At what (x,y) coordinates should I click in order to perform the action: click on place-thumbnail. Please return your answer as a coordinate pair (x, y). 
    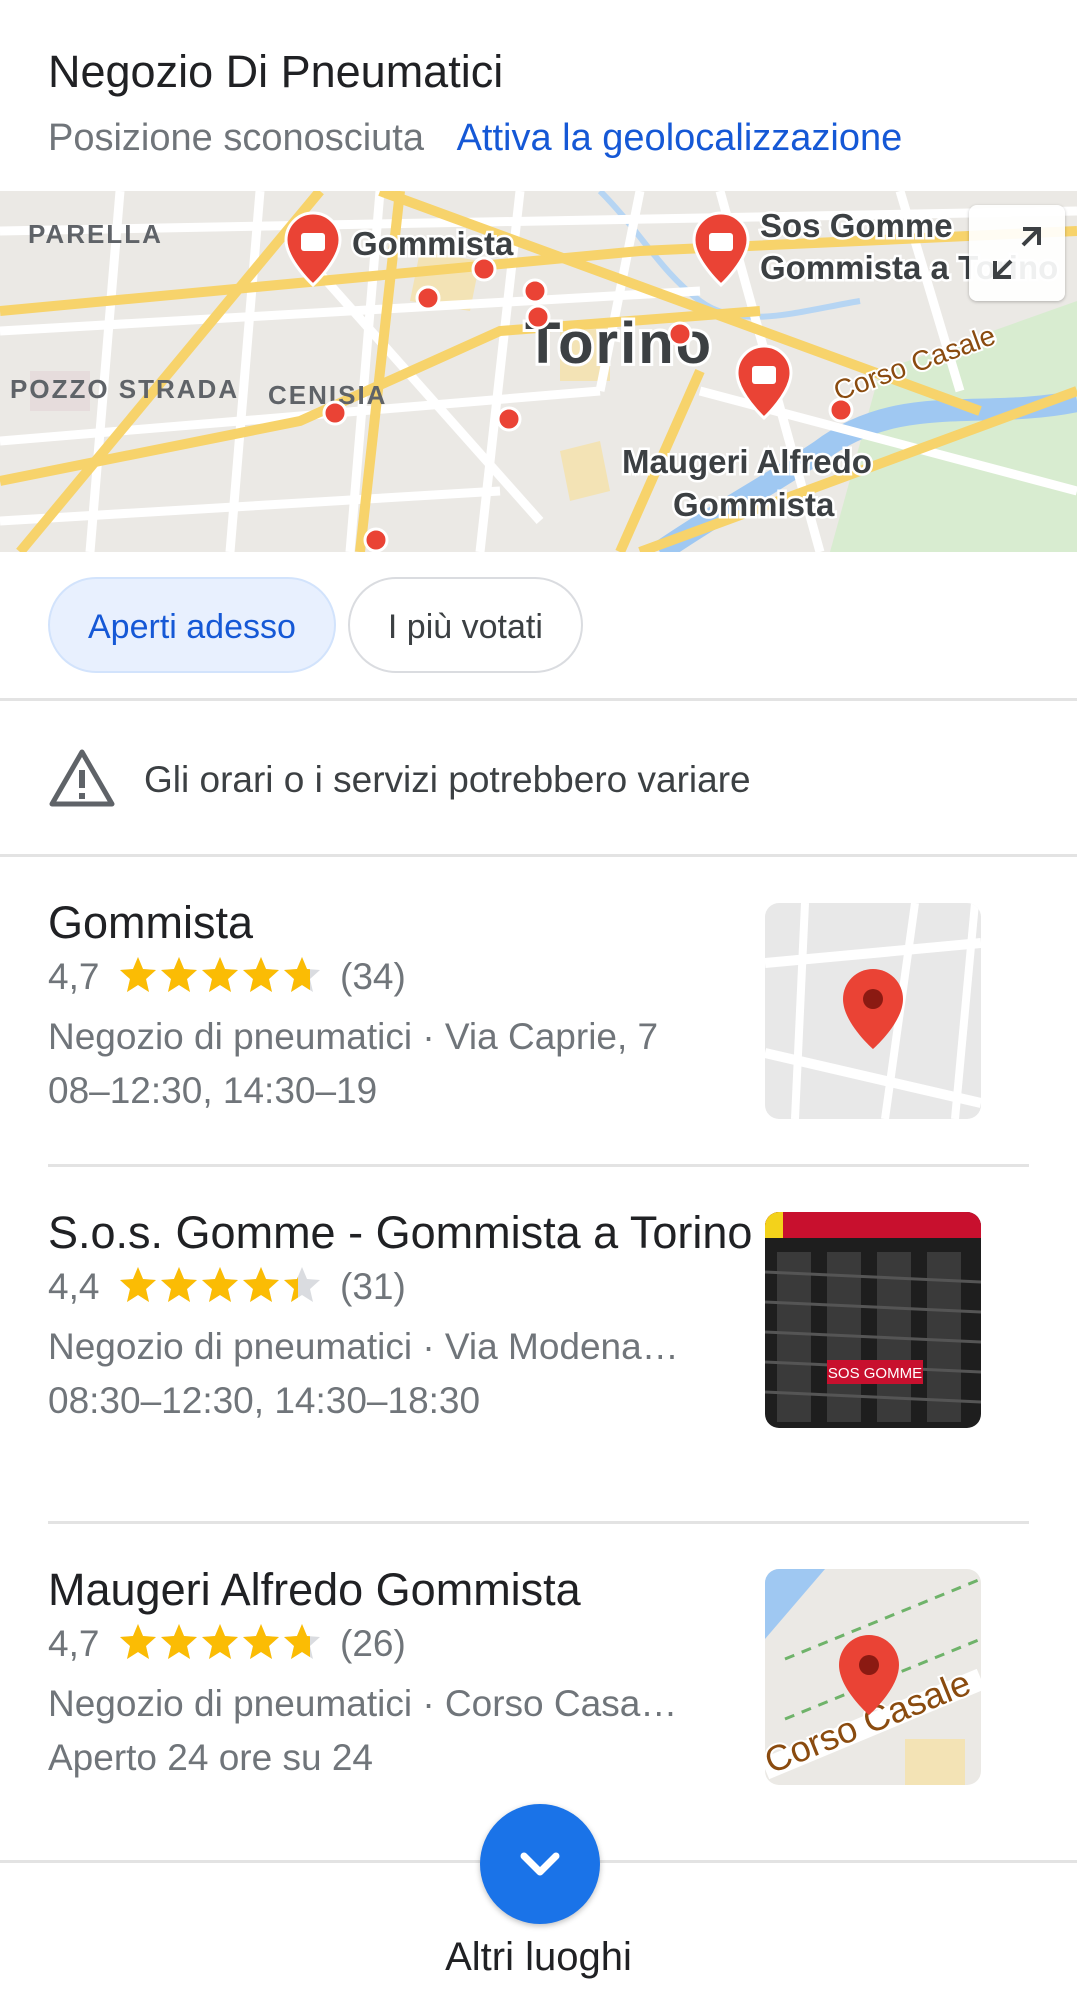
    Looking at the image, I should click on (873, 1011).